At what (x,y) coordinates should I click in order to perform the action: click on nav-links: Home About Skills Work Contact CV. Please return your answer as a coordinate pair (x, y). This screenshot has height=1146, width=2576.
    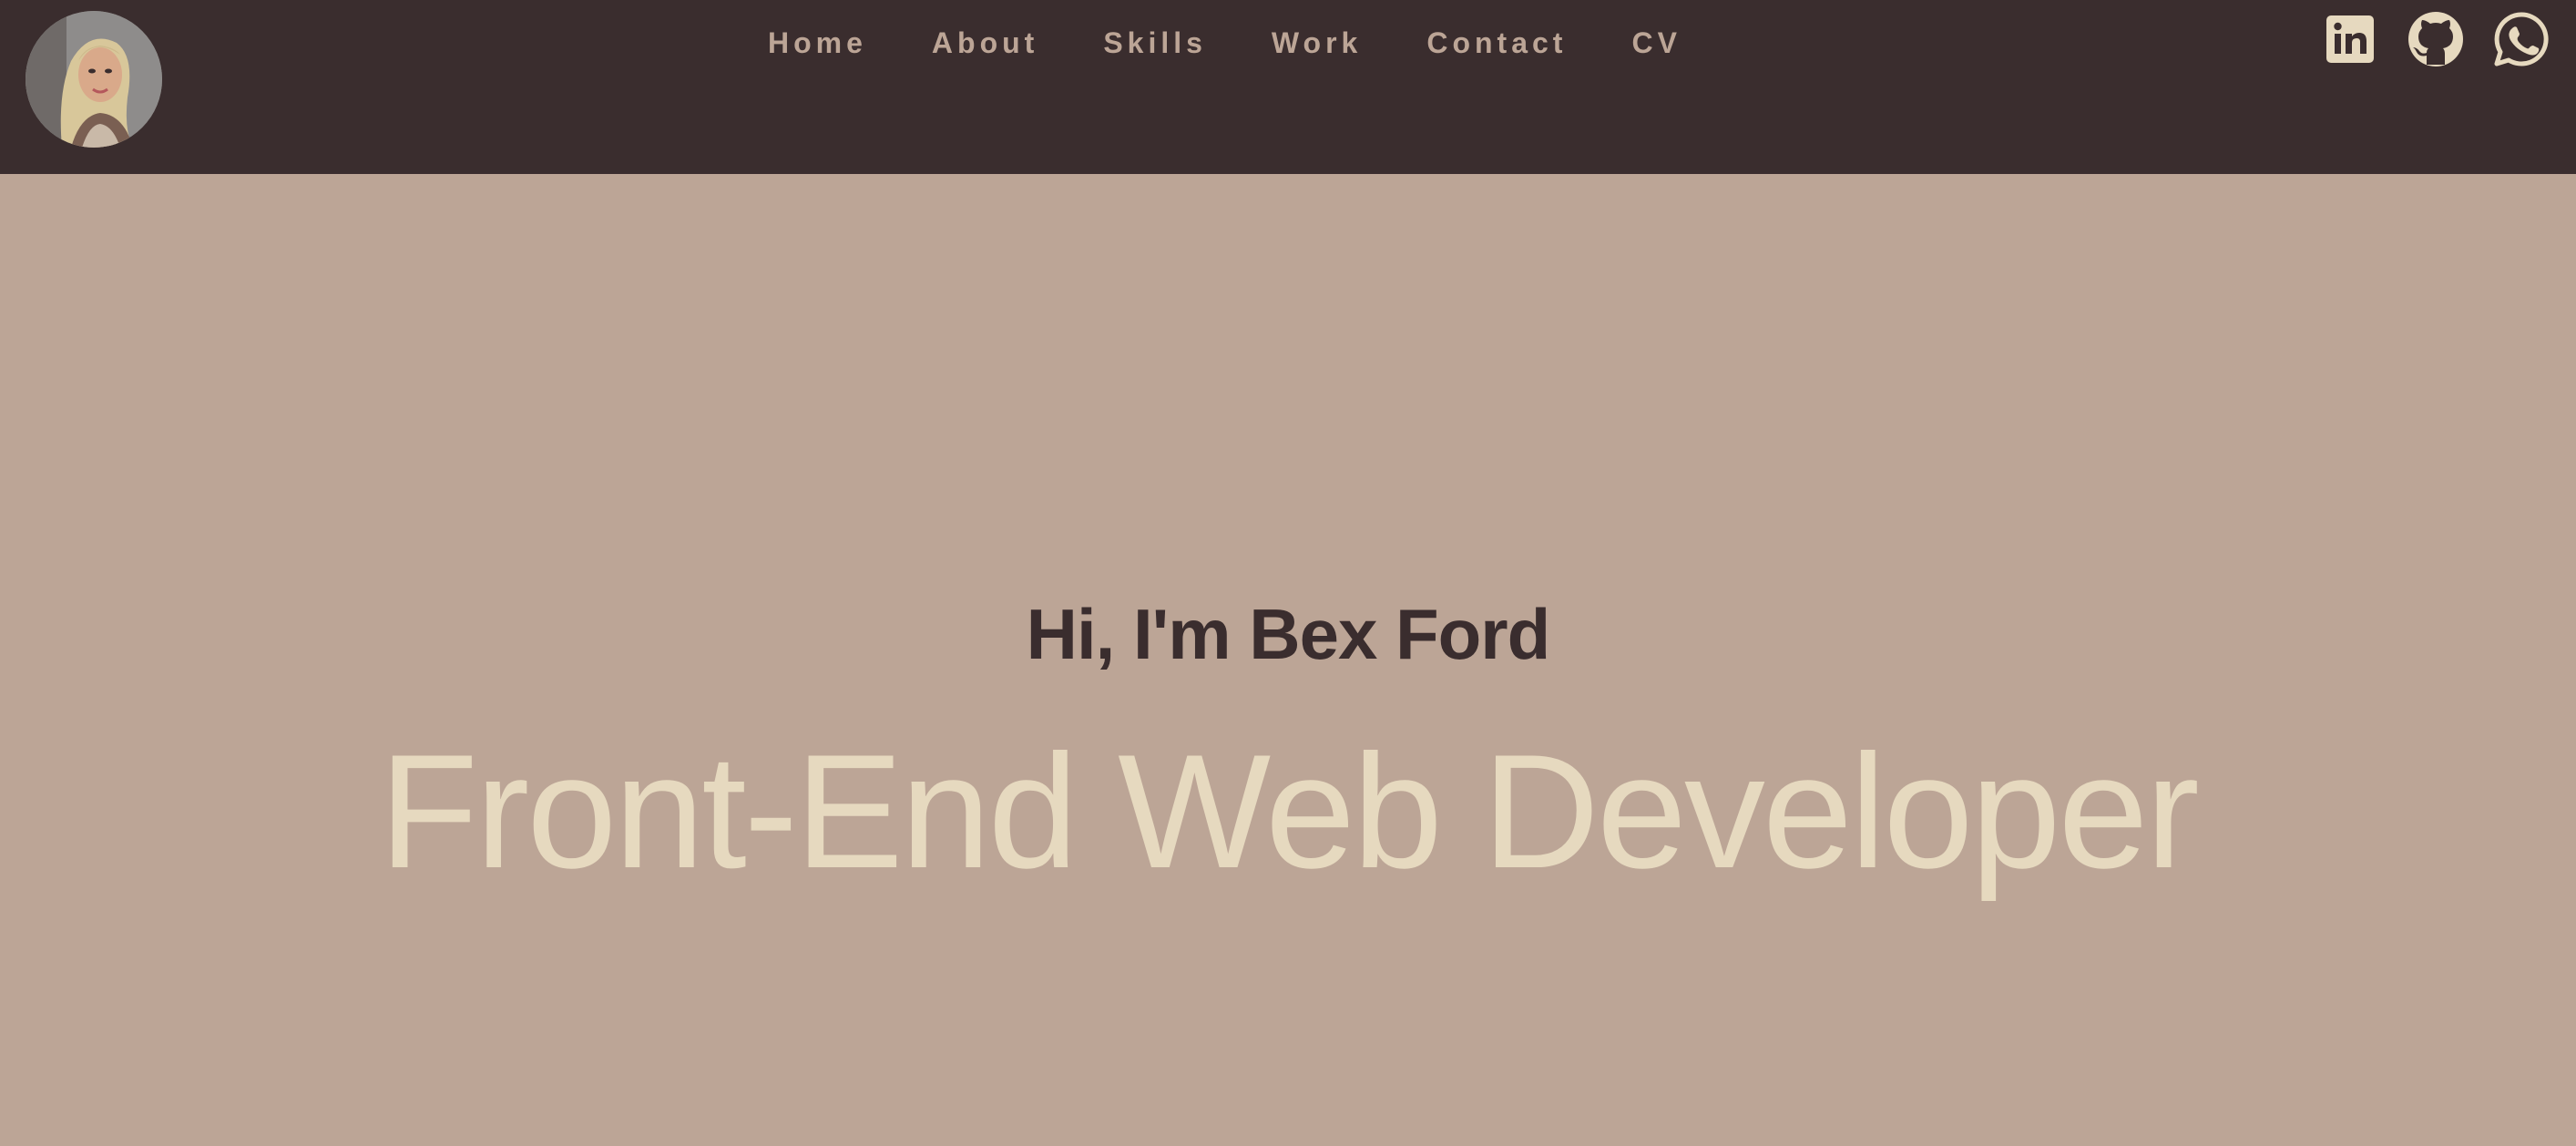
    Looking at the image, I should click on (1225, 43).